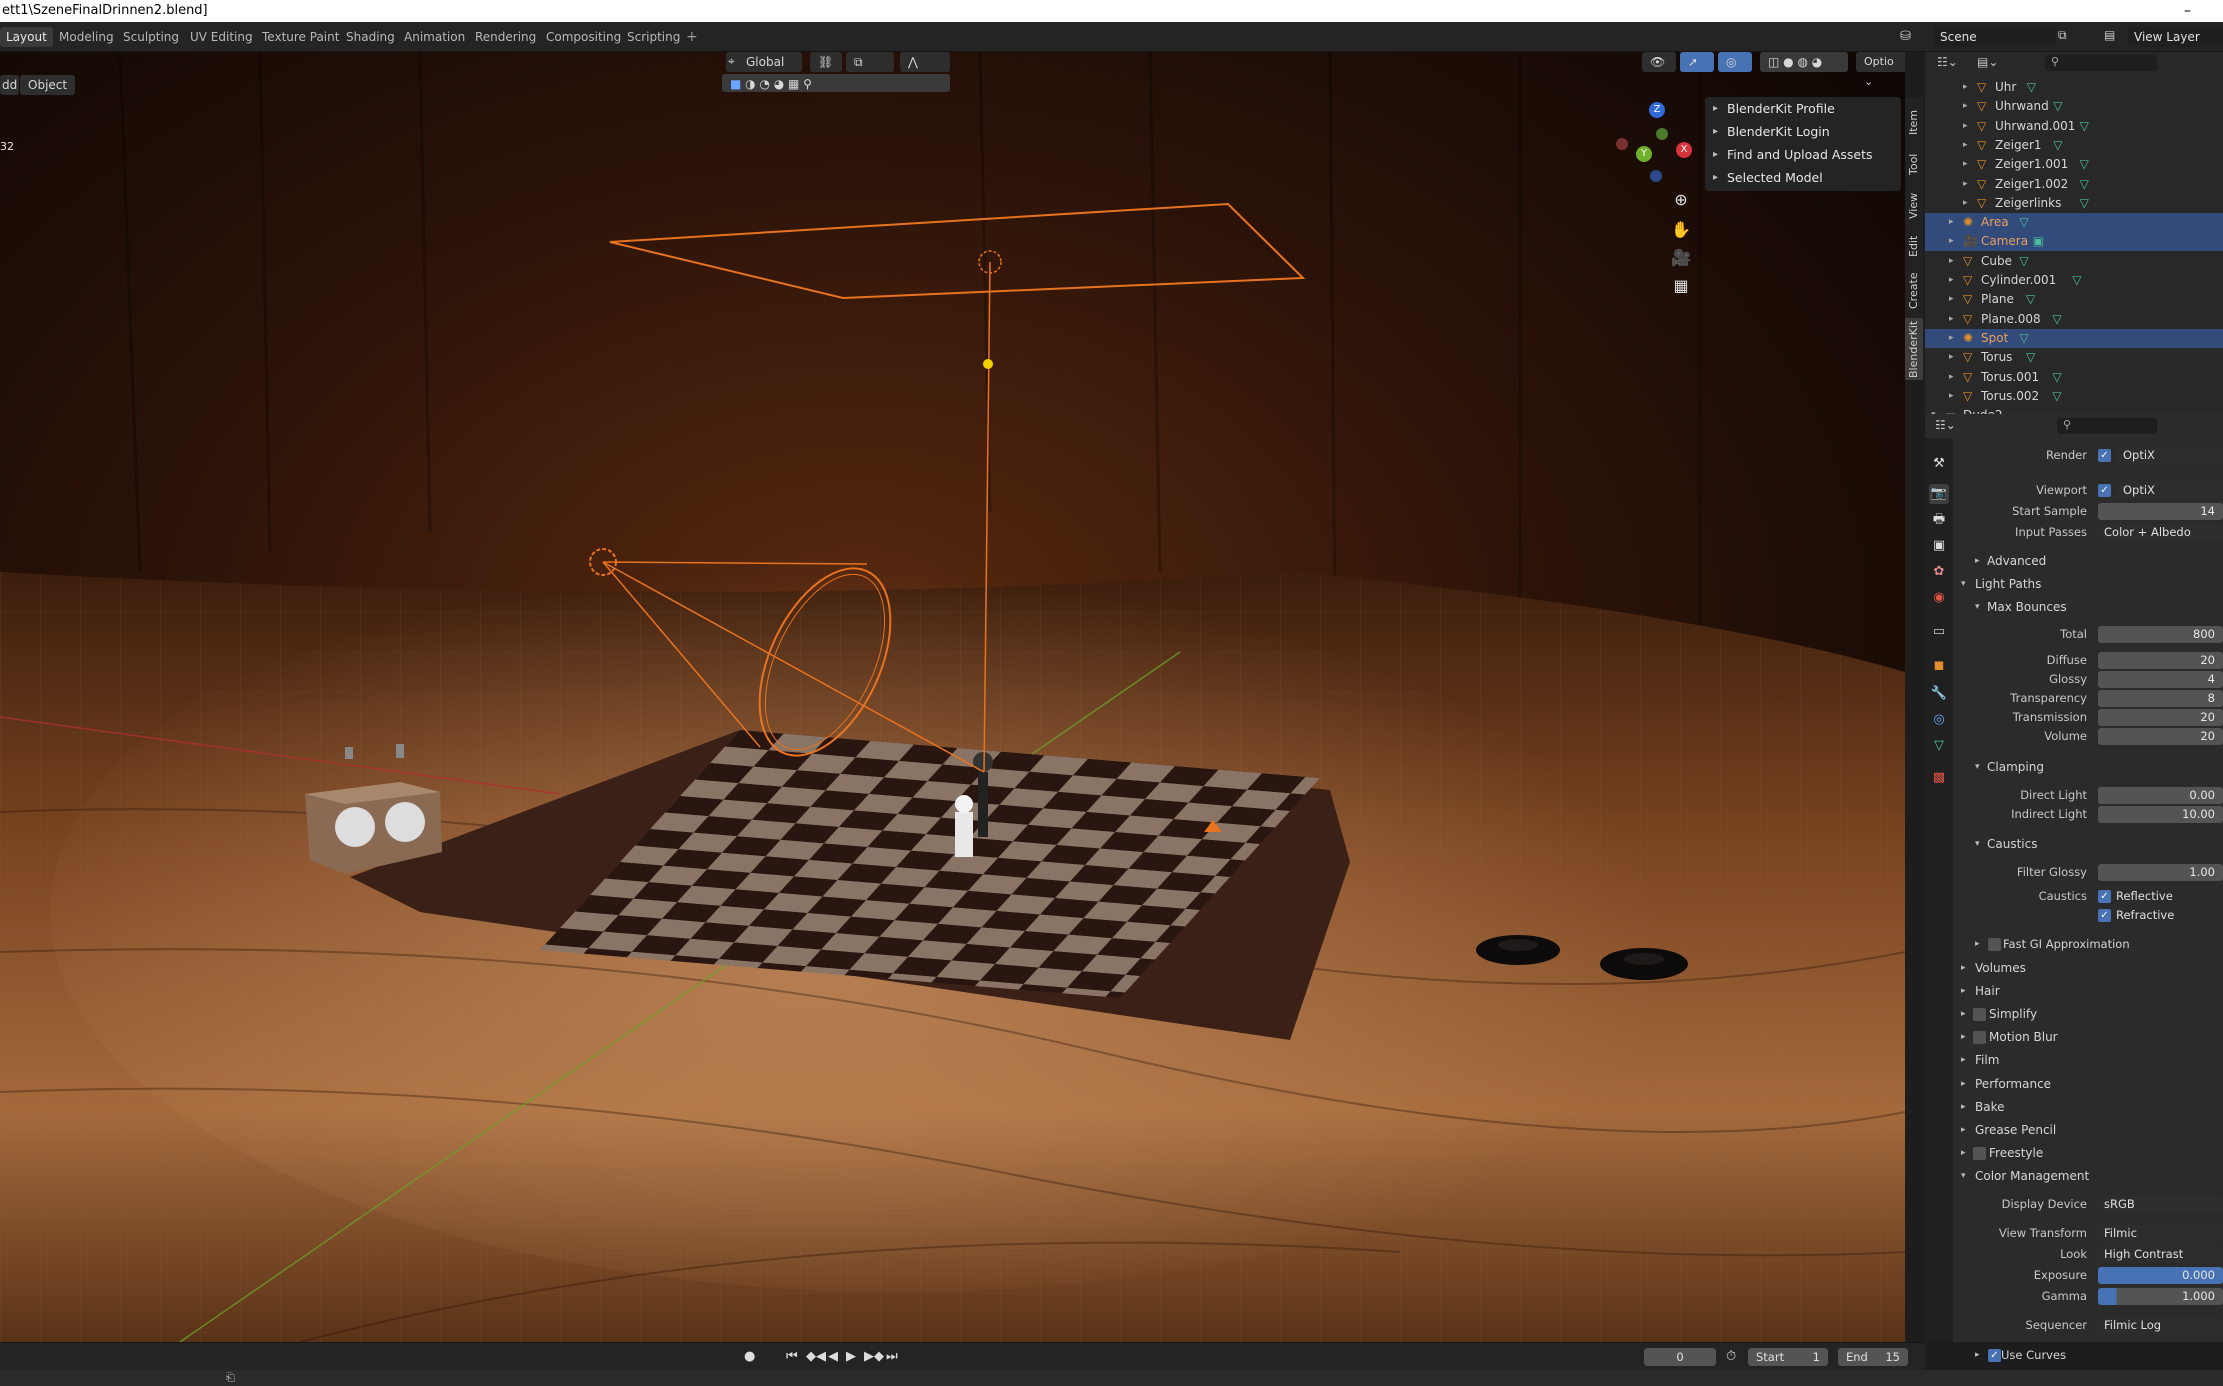 This screenshot has height=1386, width=2223. What do you see at coordinates (1914, 291) in the screenshot?
I see `tab-create: Create` at bounding box center [1914, 291].